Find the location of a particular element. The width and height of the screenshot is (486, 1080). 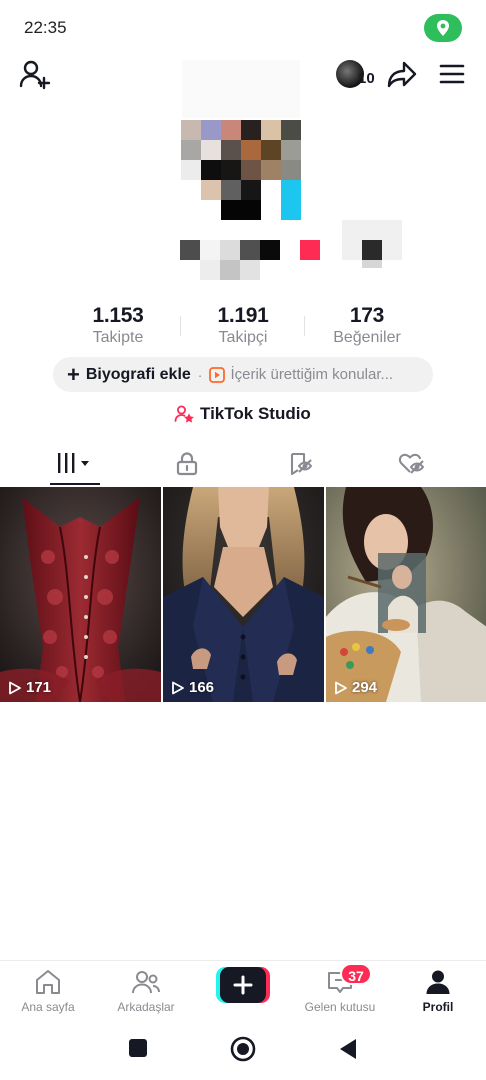

view-count: 171 is located at coordinates (29, 687).